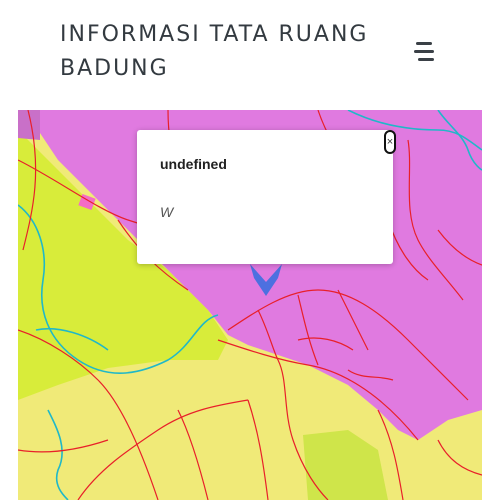  Describe the element at coordinates (214, 51) in the screenshot. I see `page-title: INFORMASI TATA RUANG BADUNG` at that location.